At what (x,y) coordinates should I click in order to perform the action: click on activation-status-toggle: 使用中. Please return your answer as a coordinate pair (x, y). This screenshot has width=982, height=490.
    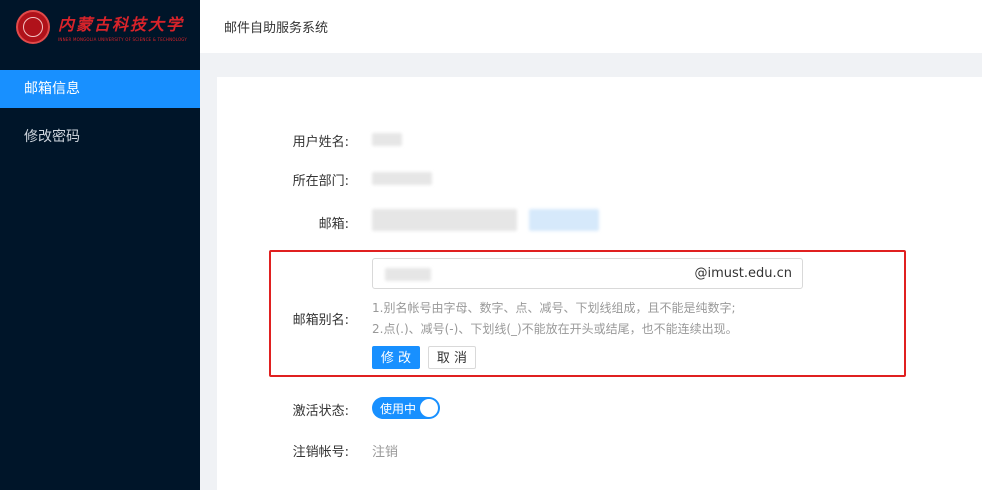
    Looking at the image, I should click on (406, 408).